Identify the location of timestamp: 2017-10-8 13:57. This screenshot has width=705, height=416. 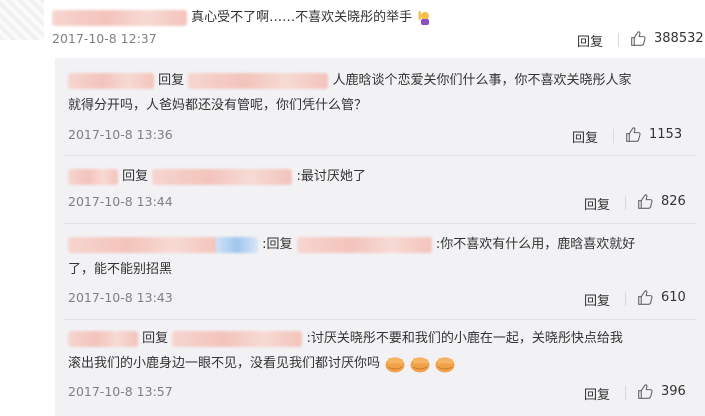
(120, 391).